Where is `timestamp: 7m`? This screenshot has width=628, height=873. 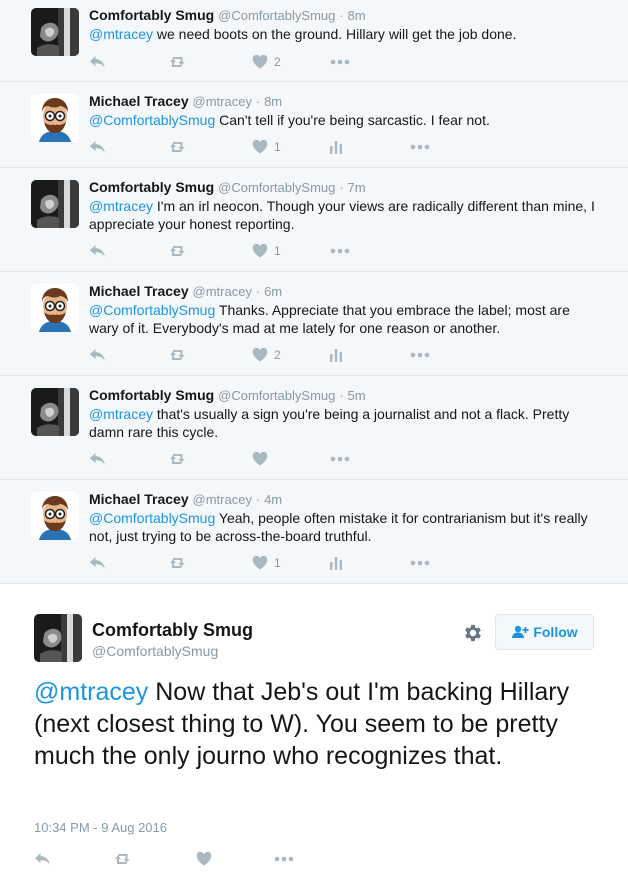 timestamp: 7m is located at coordinates (357, 187).